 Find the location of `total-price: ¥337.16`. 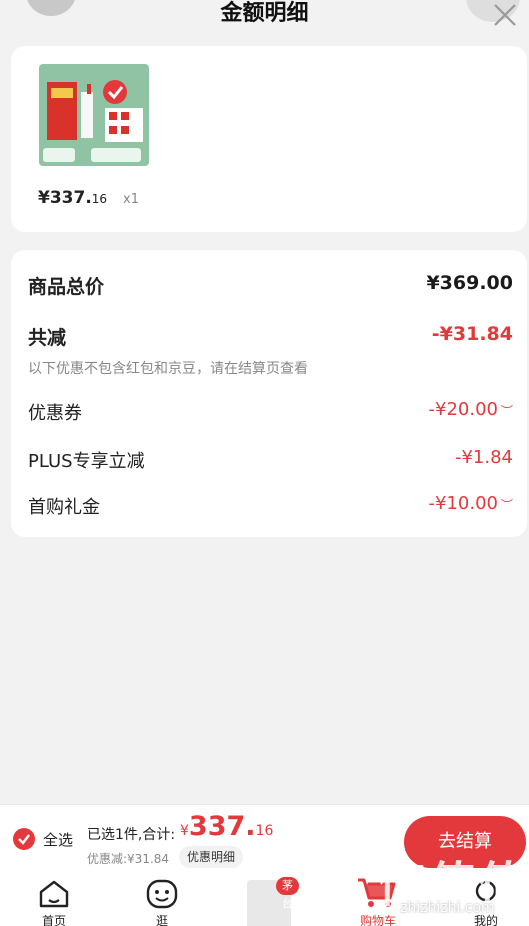

total-price: ¥337.16 is located at coordinates (226, 826).